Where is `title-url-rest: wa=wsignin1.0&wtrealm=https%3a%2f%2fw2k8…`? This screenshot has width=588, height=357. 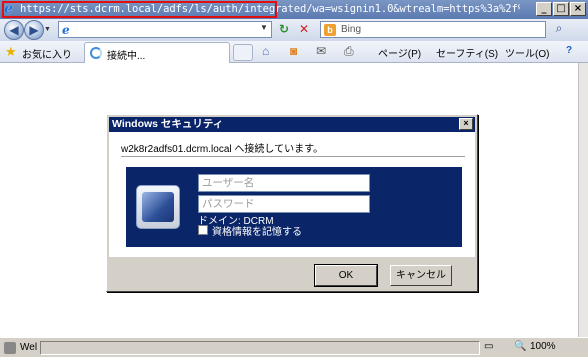 title-url-rest: wa=wsignin1.0&wtrealm=https%3a%2f%2fw2k8… is located at coordinates (416, 9).